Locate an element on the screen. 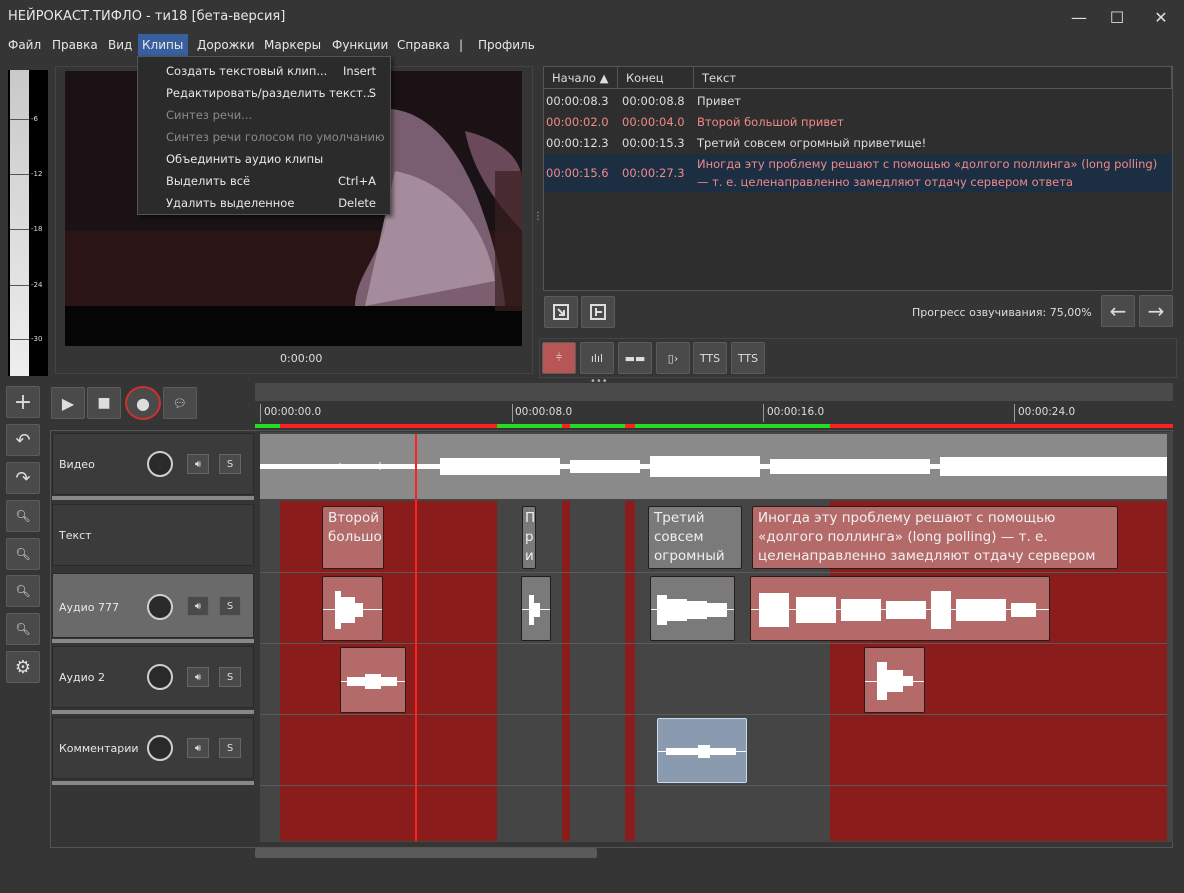  menu-markers: Маркеры is located at coordinates (292, 45).